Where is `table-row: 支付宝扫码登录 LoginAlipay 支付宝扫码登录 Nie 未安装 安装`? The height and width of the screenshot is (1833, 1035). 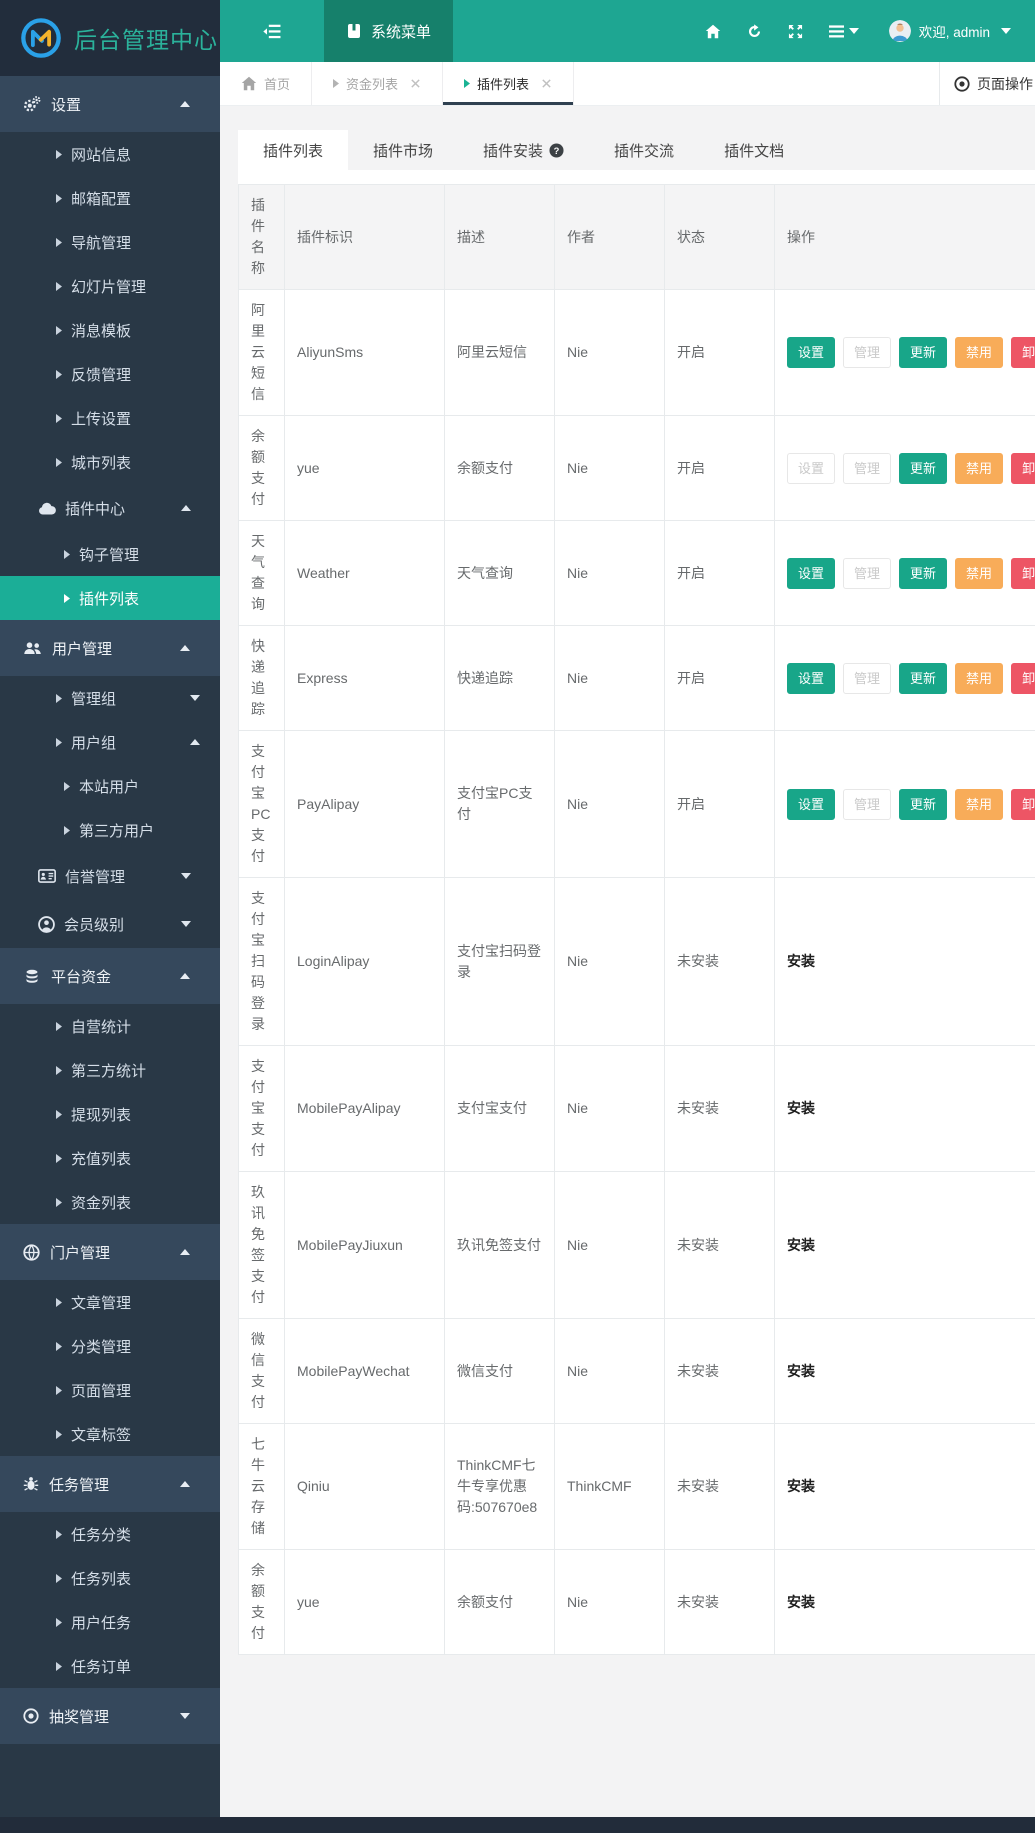
table-row: 支付宝扫码登录 LoginAlipay 支付宝扫码登录 Nie 未安装 安装 is located at coordinates (636, 961).